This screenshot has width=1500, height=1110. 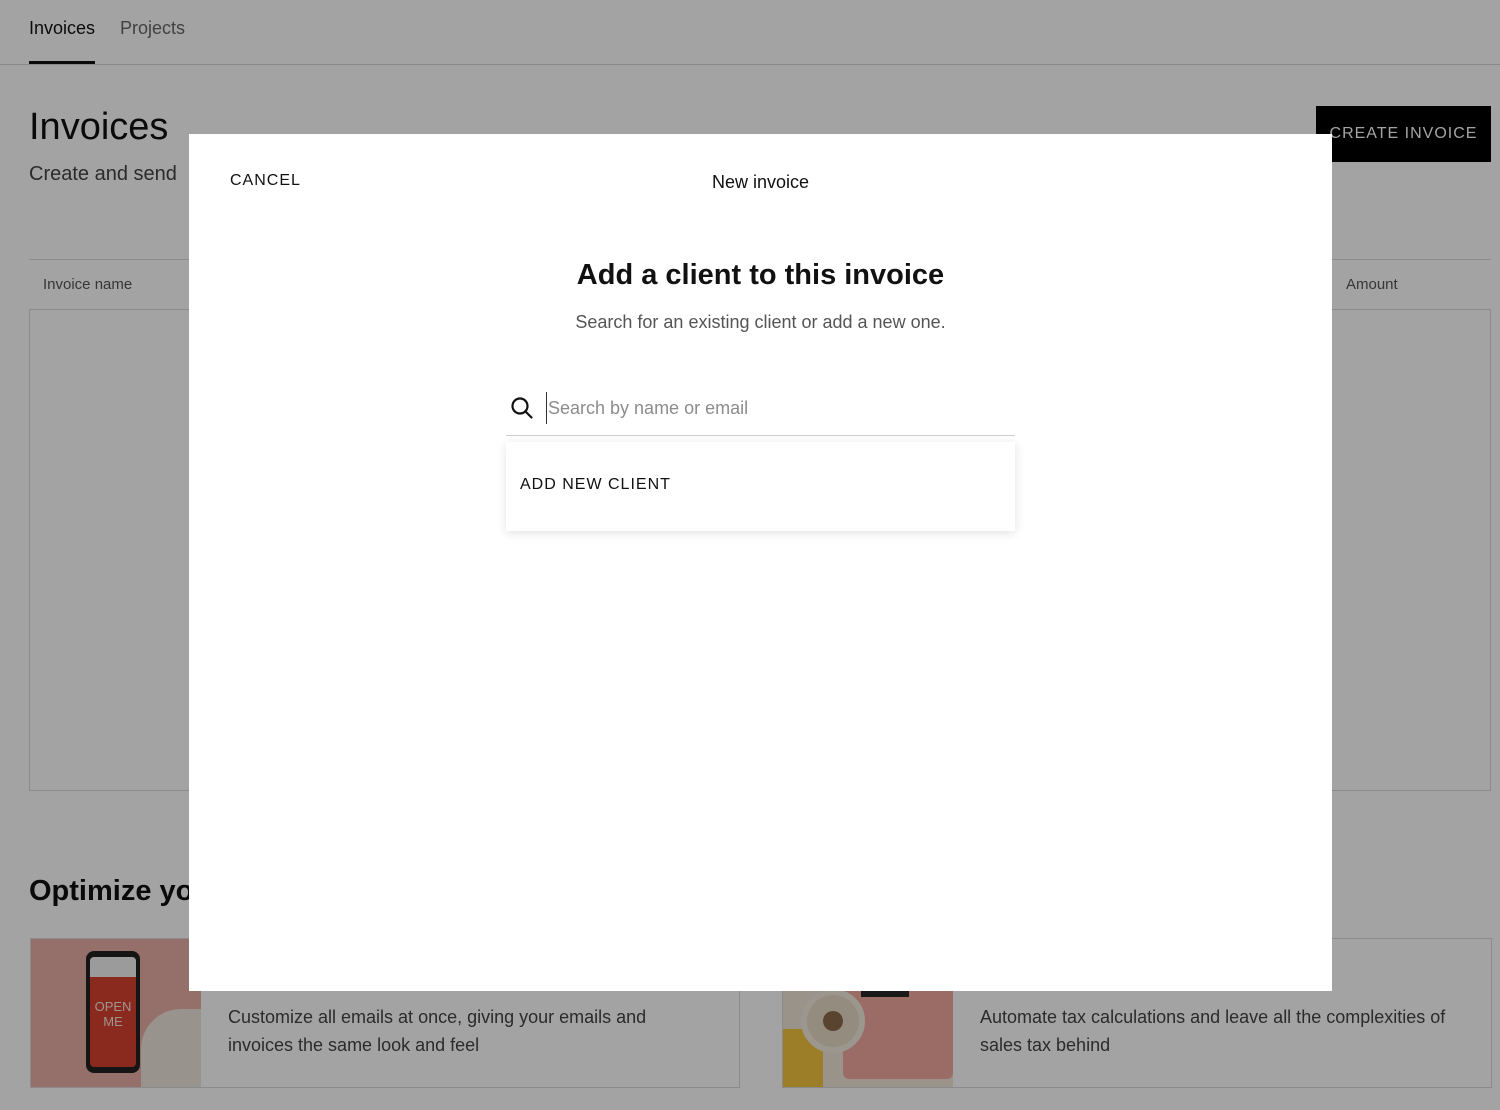 I want to click on client-search, so click(x=760, y=412).